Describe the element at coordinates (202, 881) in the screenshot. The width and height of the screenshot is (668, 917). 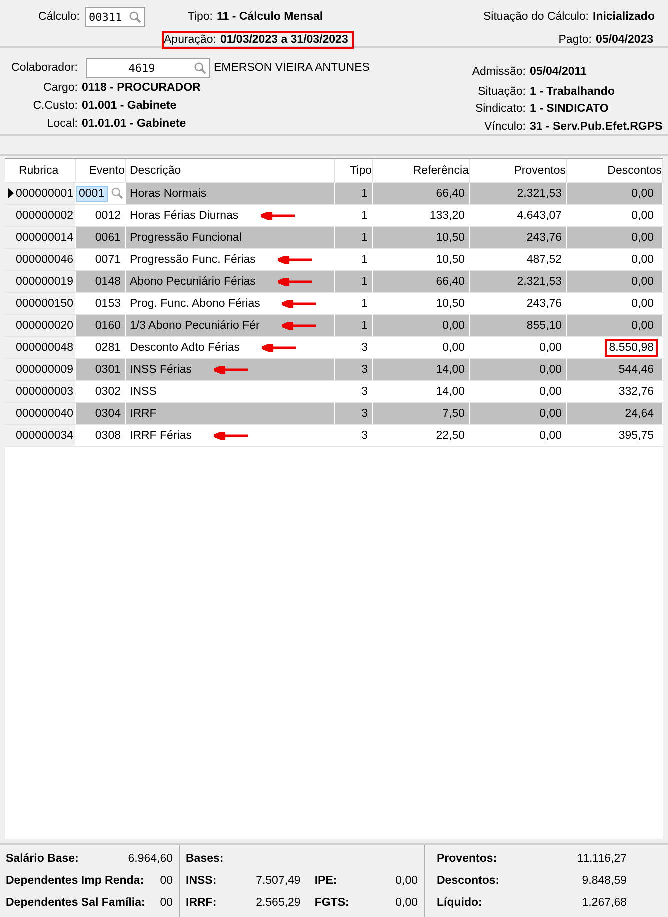
I see `summary-label: INSS:` at that location.